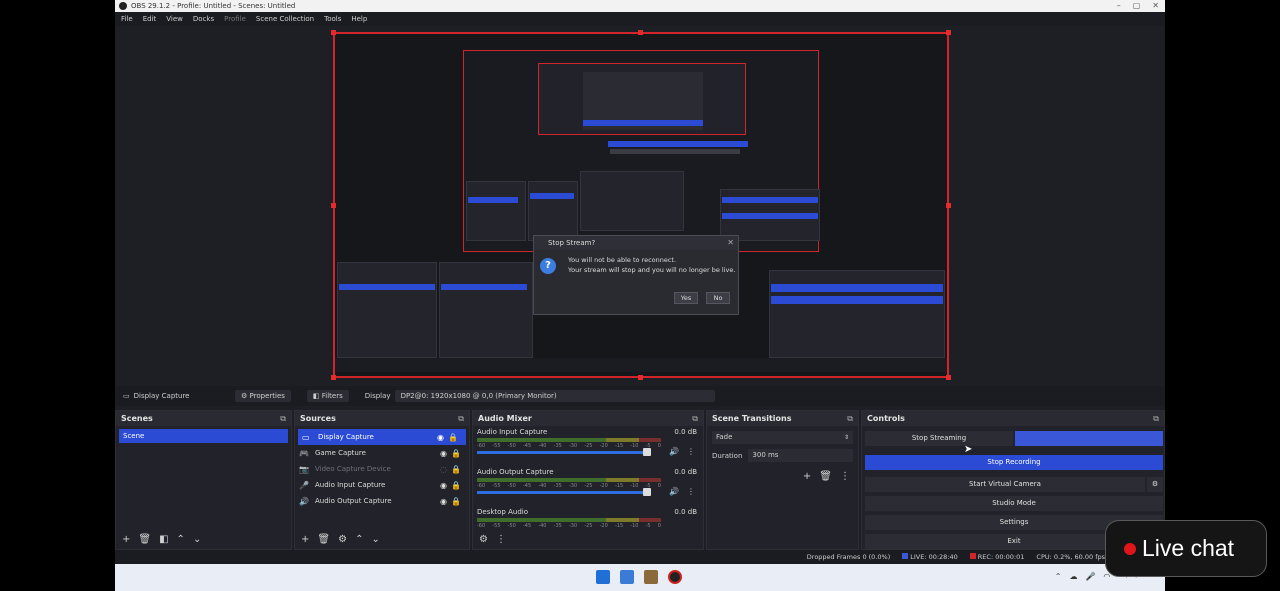  I want to click on mouse-cursor-icon: ➤, so click(968, 449).